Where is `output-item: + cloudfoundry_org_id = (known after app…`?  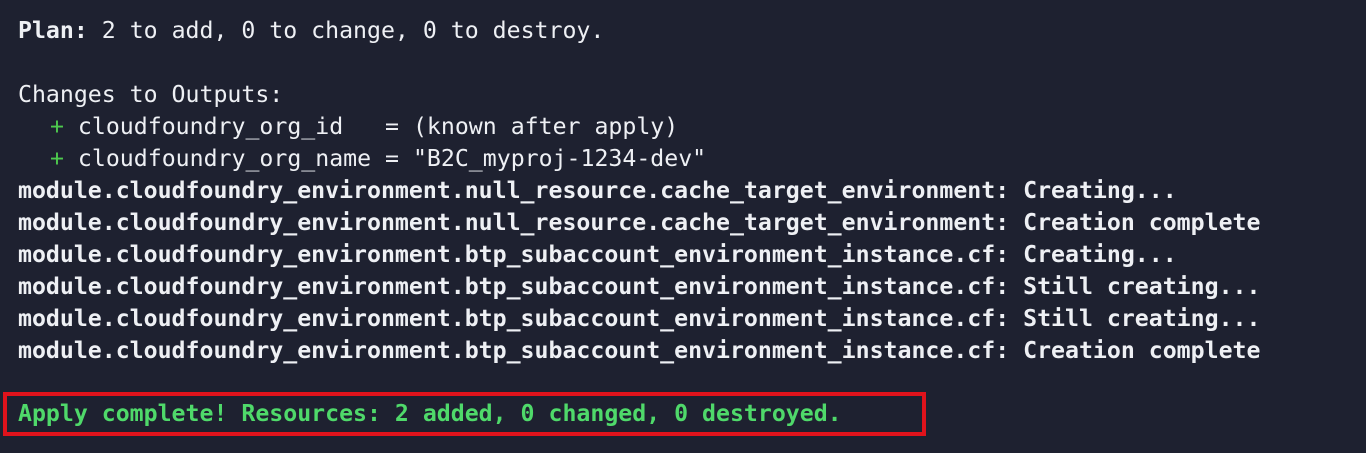 output-item: + cloudfoundry_org_id = (known after app… is located at coordinates (364, 127).